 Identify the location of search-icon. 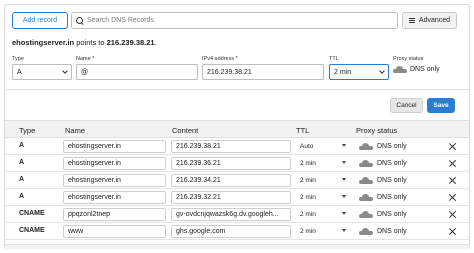
(80, 20).